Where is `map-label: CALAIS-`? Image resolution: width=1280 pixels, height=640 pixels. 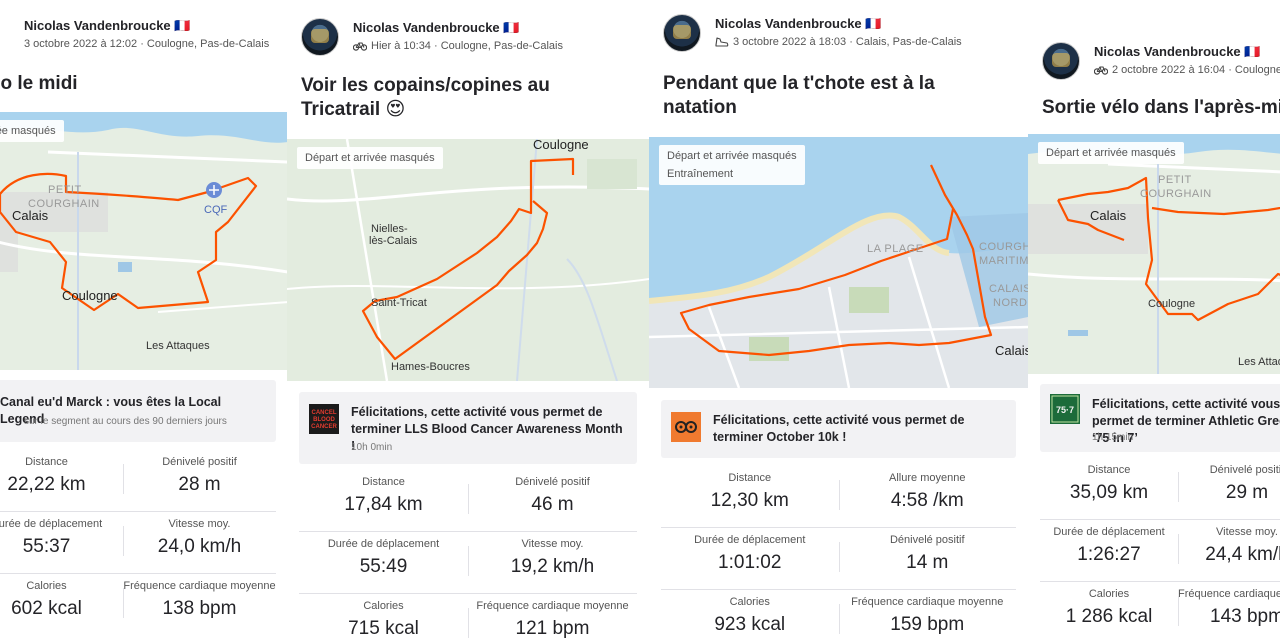 map-label: CALAIS- is located at coordinates (1008, 289).